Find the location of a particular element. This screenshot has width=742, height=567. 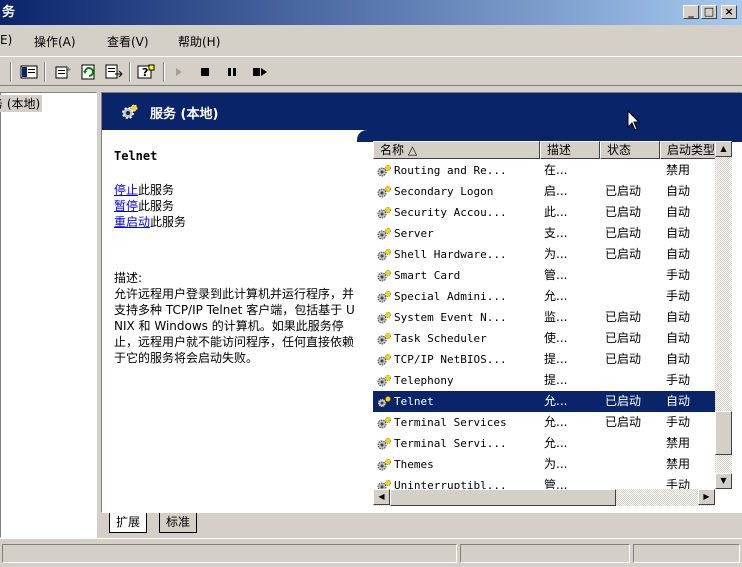

scroll-up-arrow-icon: ▲ is located at coordinates (723, 148).